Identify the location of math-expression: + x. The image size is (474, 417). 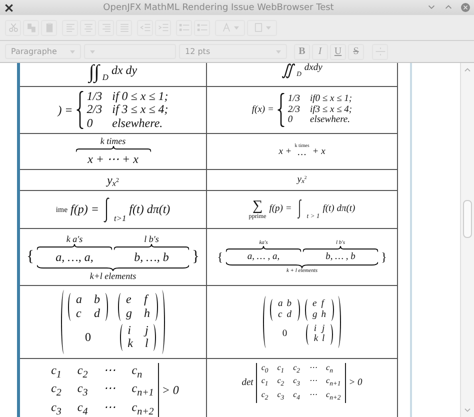
(319, 151).